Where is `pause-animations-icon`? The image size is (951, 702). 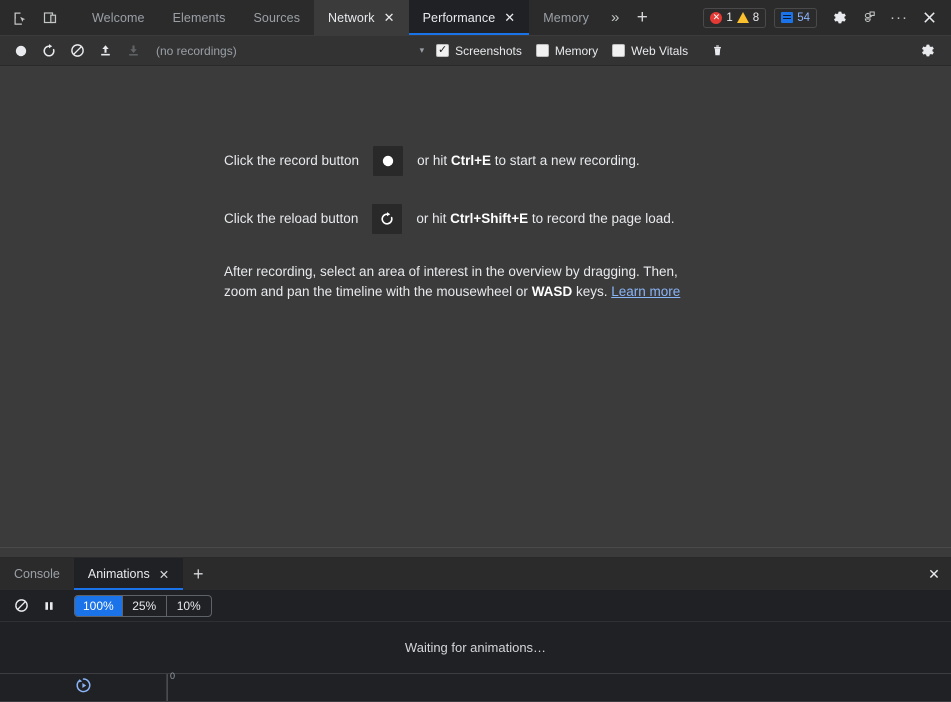 pause-animations-icon is located at coordinates (49, 606).